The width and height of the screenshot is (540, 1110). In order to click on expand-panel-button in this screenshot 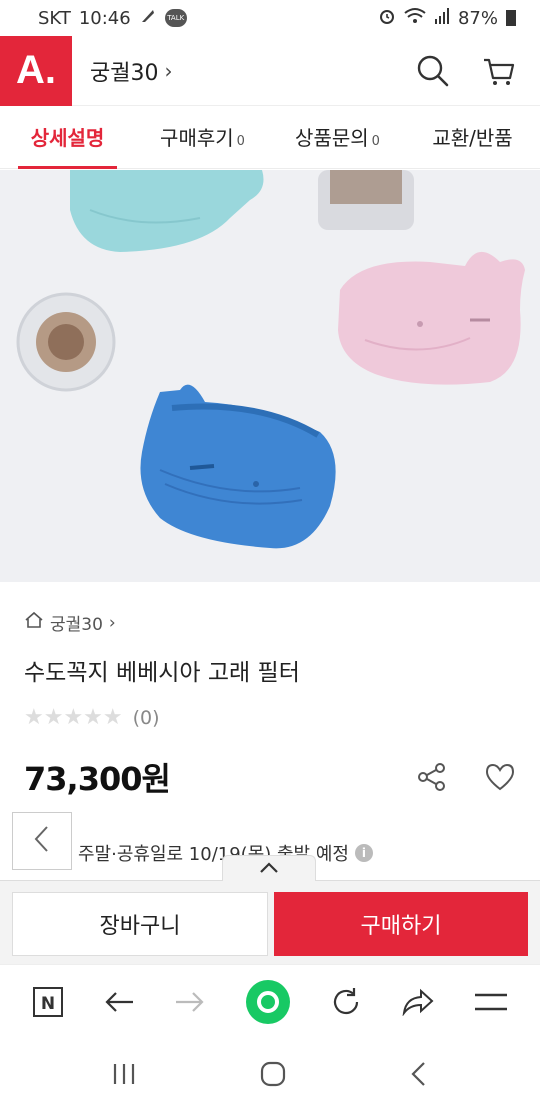, I will do `click(269, 868)`.